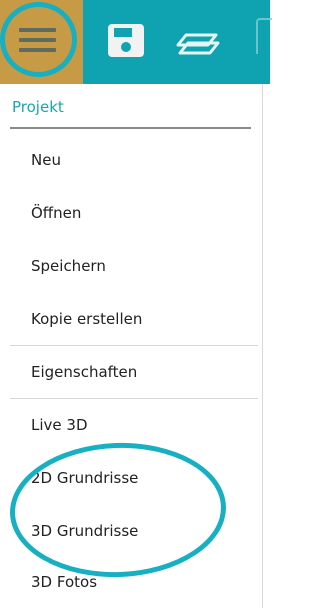 The height and width of the screenshot is (608, 320). What do you see at coordinates (129, 425) in the screenshot?
I see `menu-item-live-3d: Live 3D` at bounding box center [129, 425].